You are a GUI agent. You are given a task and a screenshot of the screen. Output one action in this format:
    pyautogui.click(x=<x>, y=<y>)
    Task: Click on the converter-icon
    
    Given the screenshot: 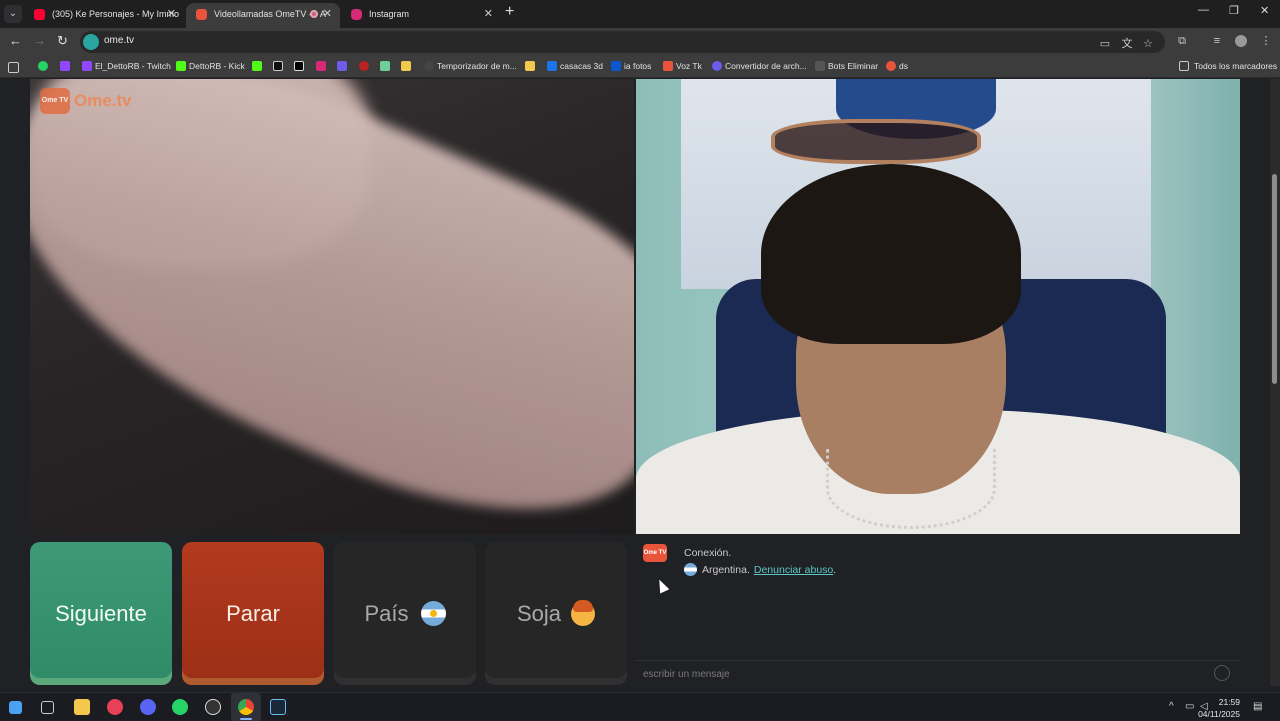 What is the action you would take?
    pyautogui.click(x=717, y=66)
    